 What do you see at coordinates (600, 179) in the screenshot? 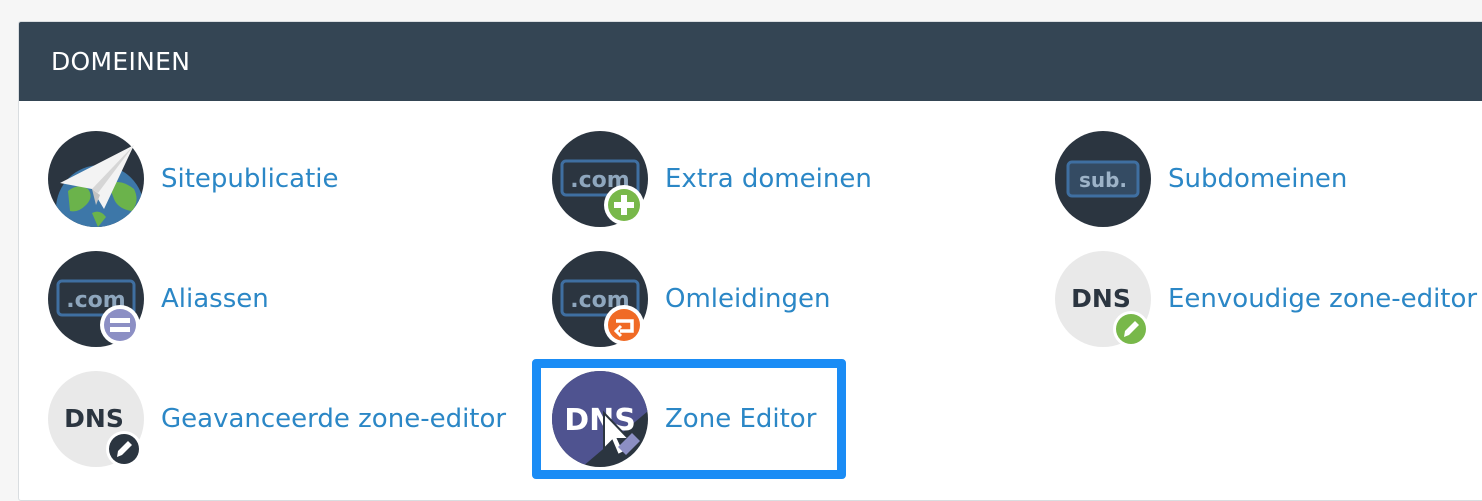
I see `dotcom-add-icon: .com` at bounding box center [600, 179].